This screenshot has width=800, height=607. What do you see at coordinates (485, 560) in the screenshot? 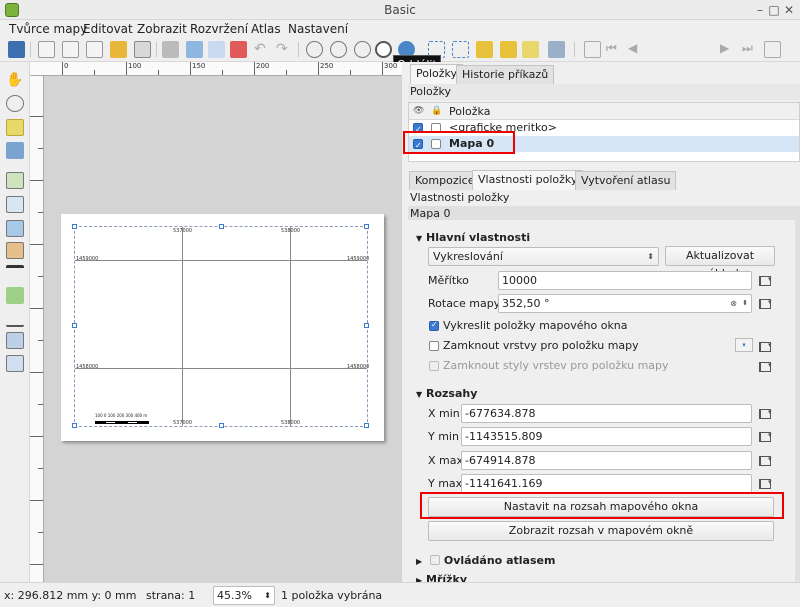
I see `atlas-controlled-group: ▶ Ovládáno atlasem` at bounding box center [485, 560].